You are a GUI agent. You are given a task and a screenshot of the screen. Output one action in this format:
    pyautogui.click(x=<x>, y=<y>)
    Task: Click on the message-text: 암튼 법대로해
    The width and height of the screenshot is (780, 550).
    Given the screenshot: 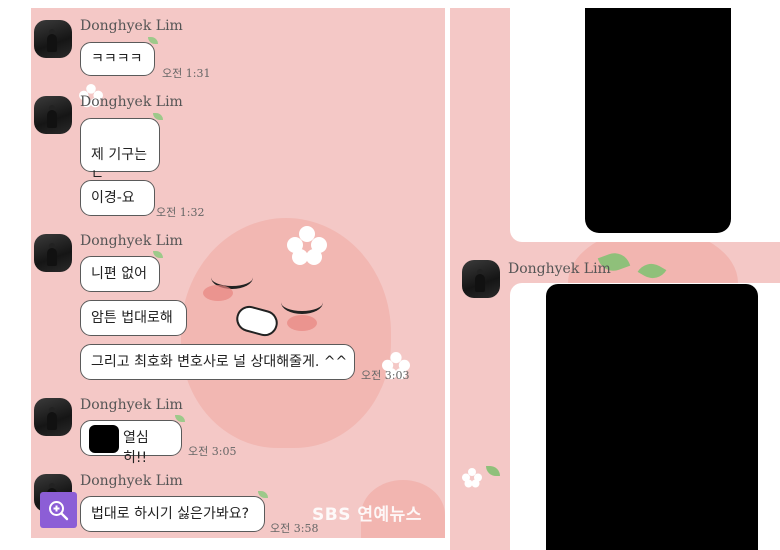 What is the action you would take?
    pyautogui.click(x=132, y=318)
    